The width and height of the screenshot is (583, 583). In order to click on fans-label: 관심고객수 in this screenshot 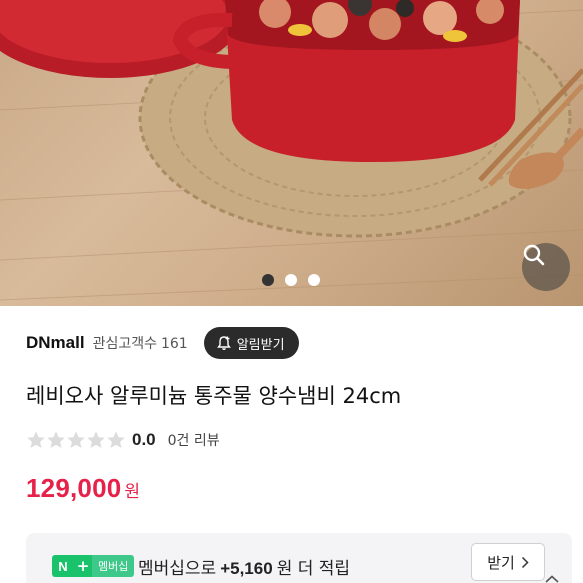, I will do `click(124, 344)`.